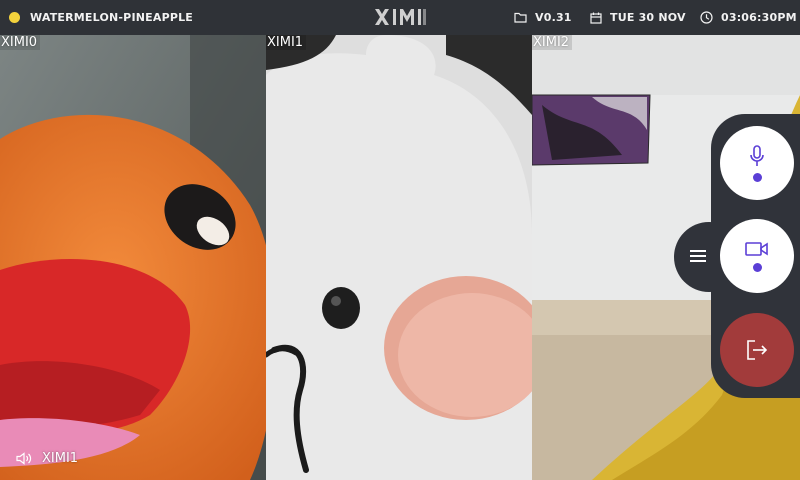 This screenshot has height=480, width=800. I want to click on microphone-button, so click(757, 163).